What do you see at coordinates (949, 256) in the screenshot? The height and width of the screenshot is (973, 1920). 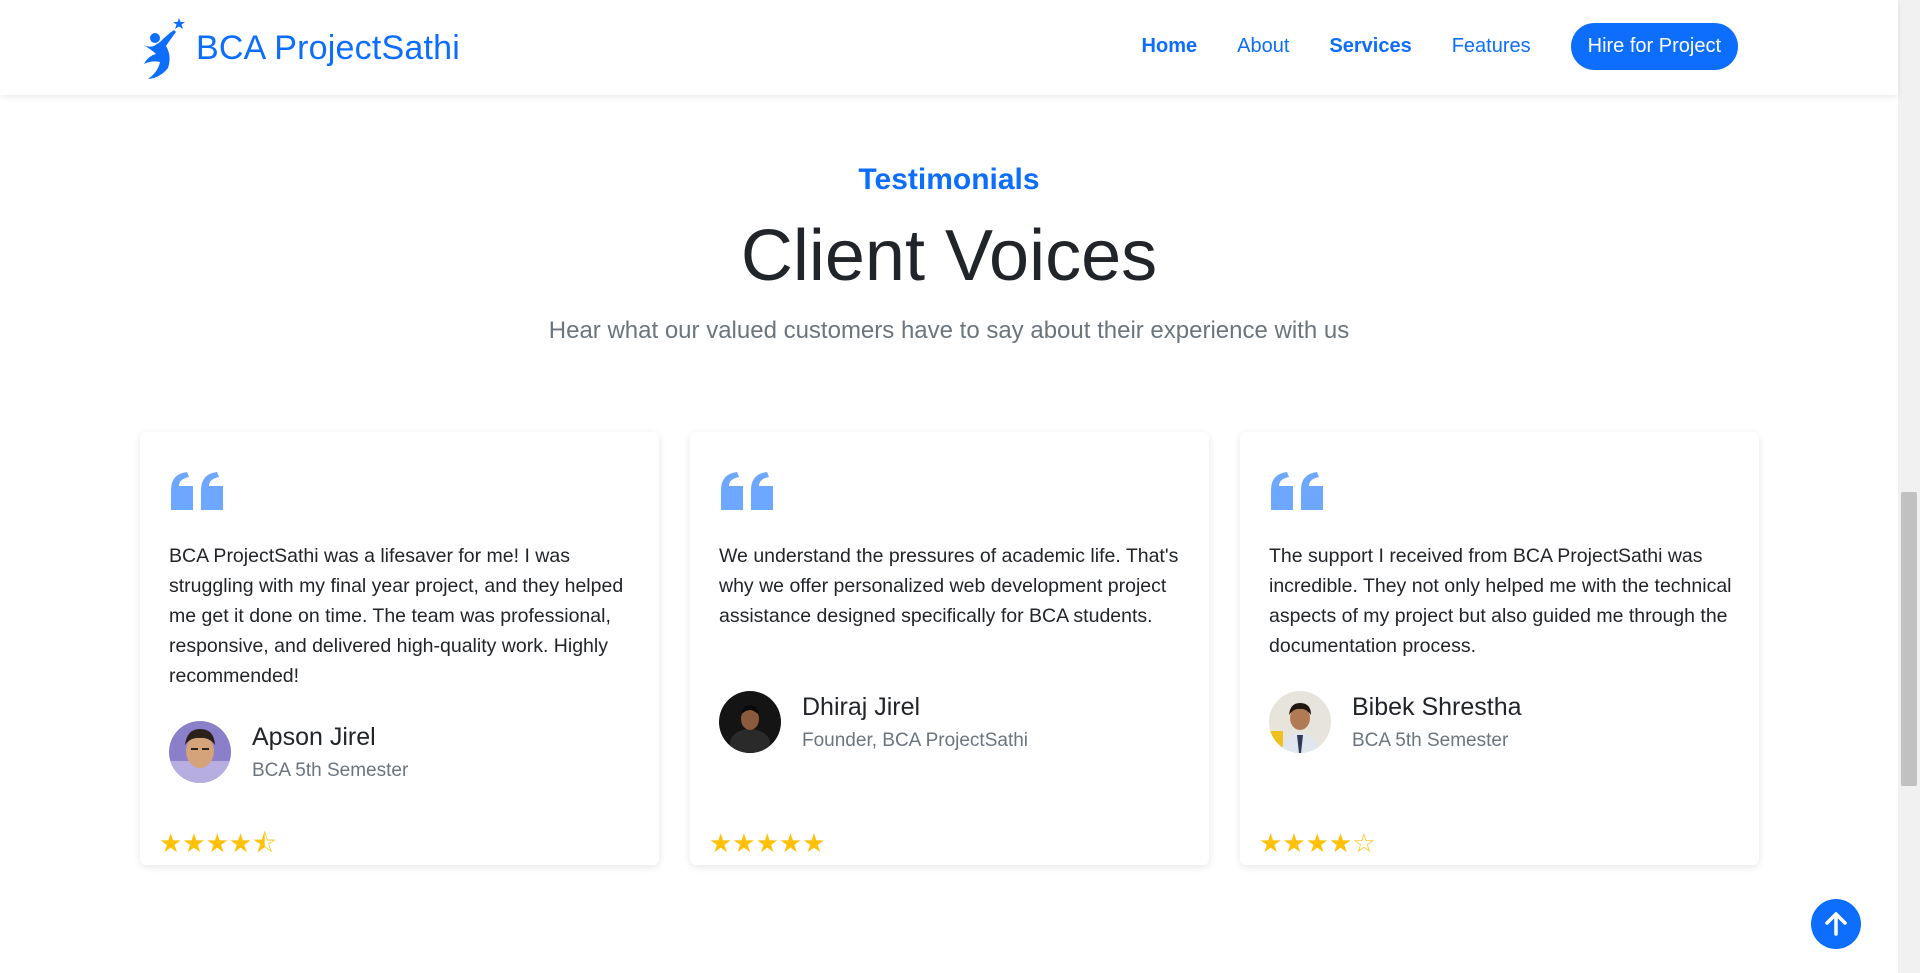 I see `section-title: Client Voices` at bounding box center [949, 256].